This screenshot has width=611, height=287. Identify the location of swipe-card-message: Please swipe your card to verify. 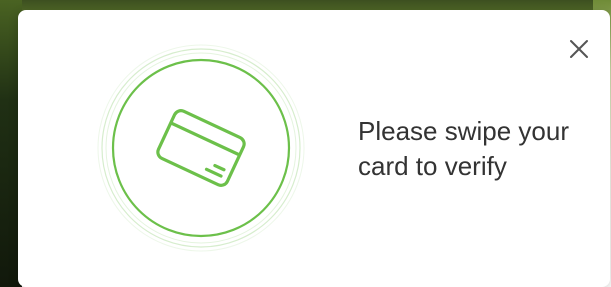
(478, 149).